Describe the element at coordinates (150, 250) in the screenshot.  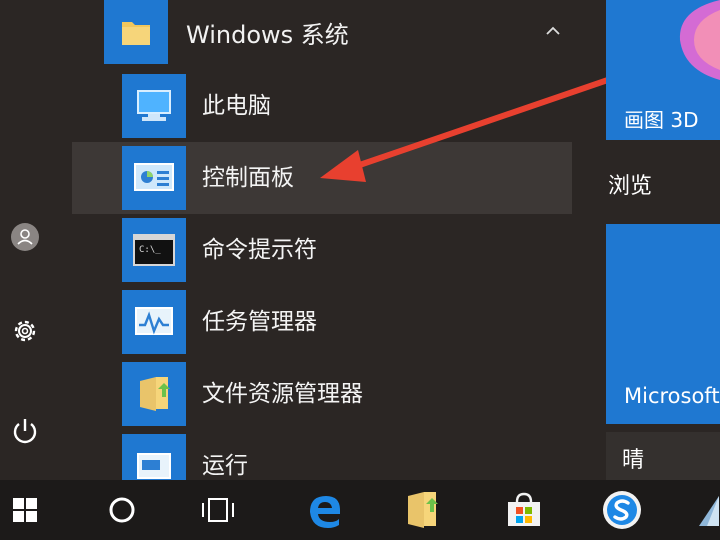
I see `svg-text: C:\_` at that location.